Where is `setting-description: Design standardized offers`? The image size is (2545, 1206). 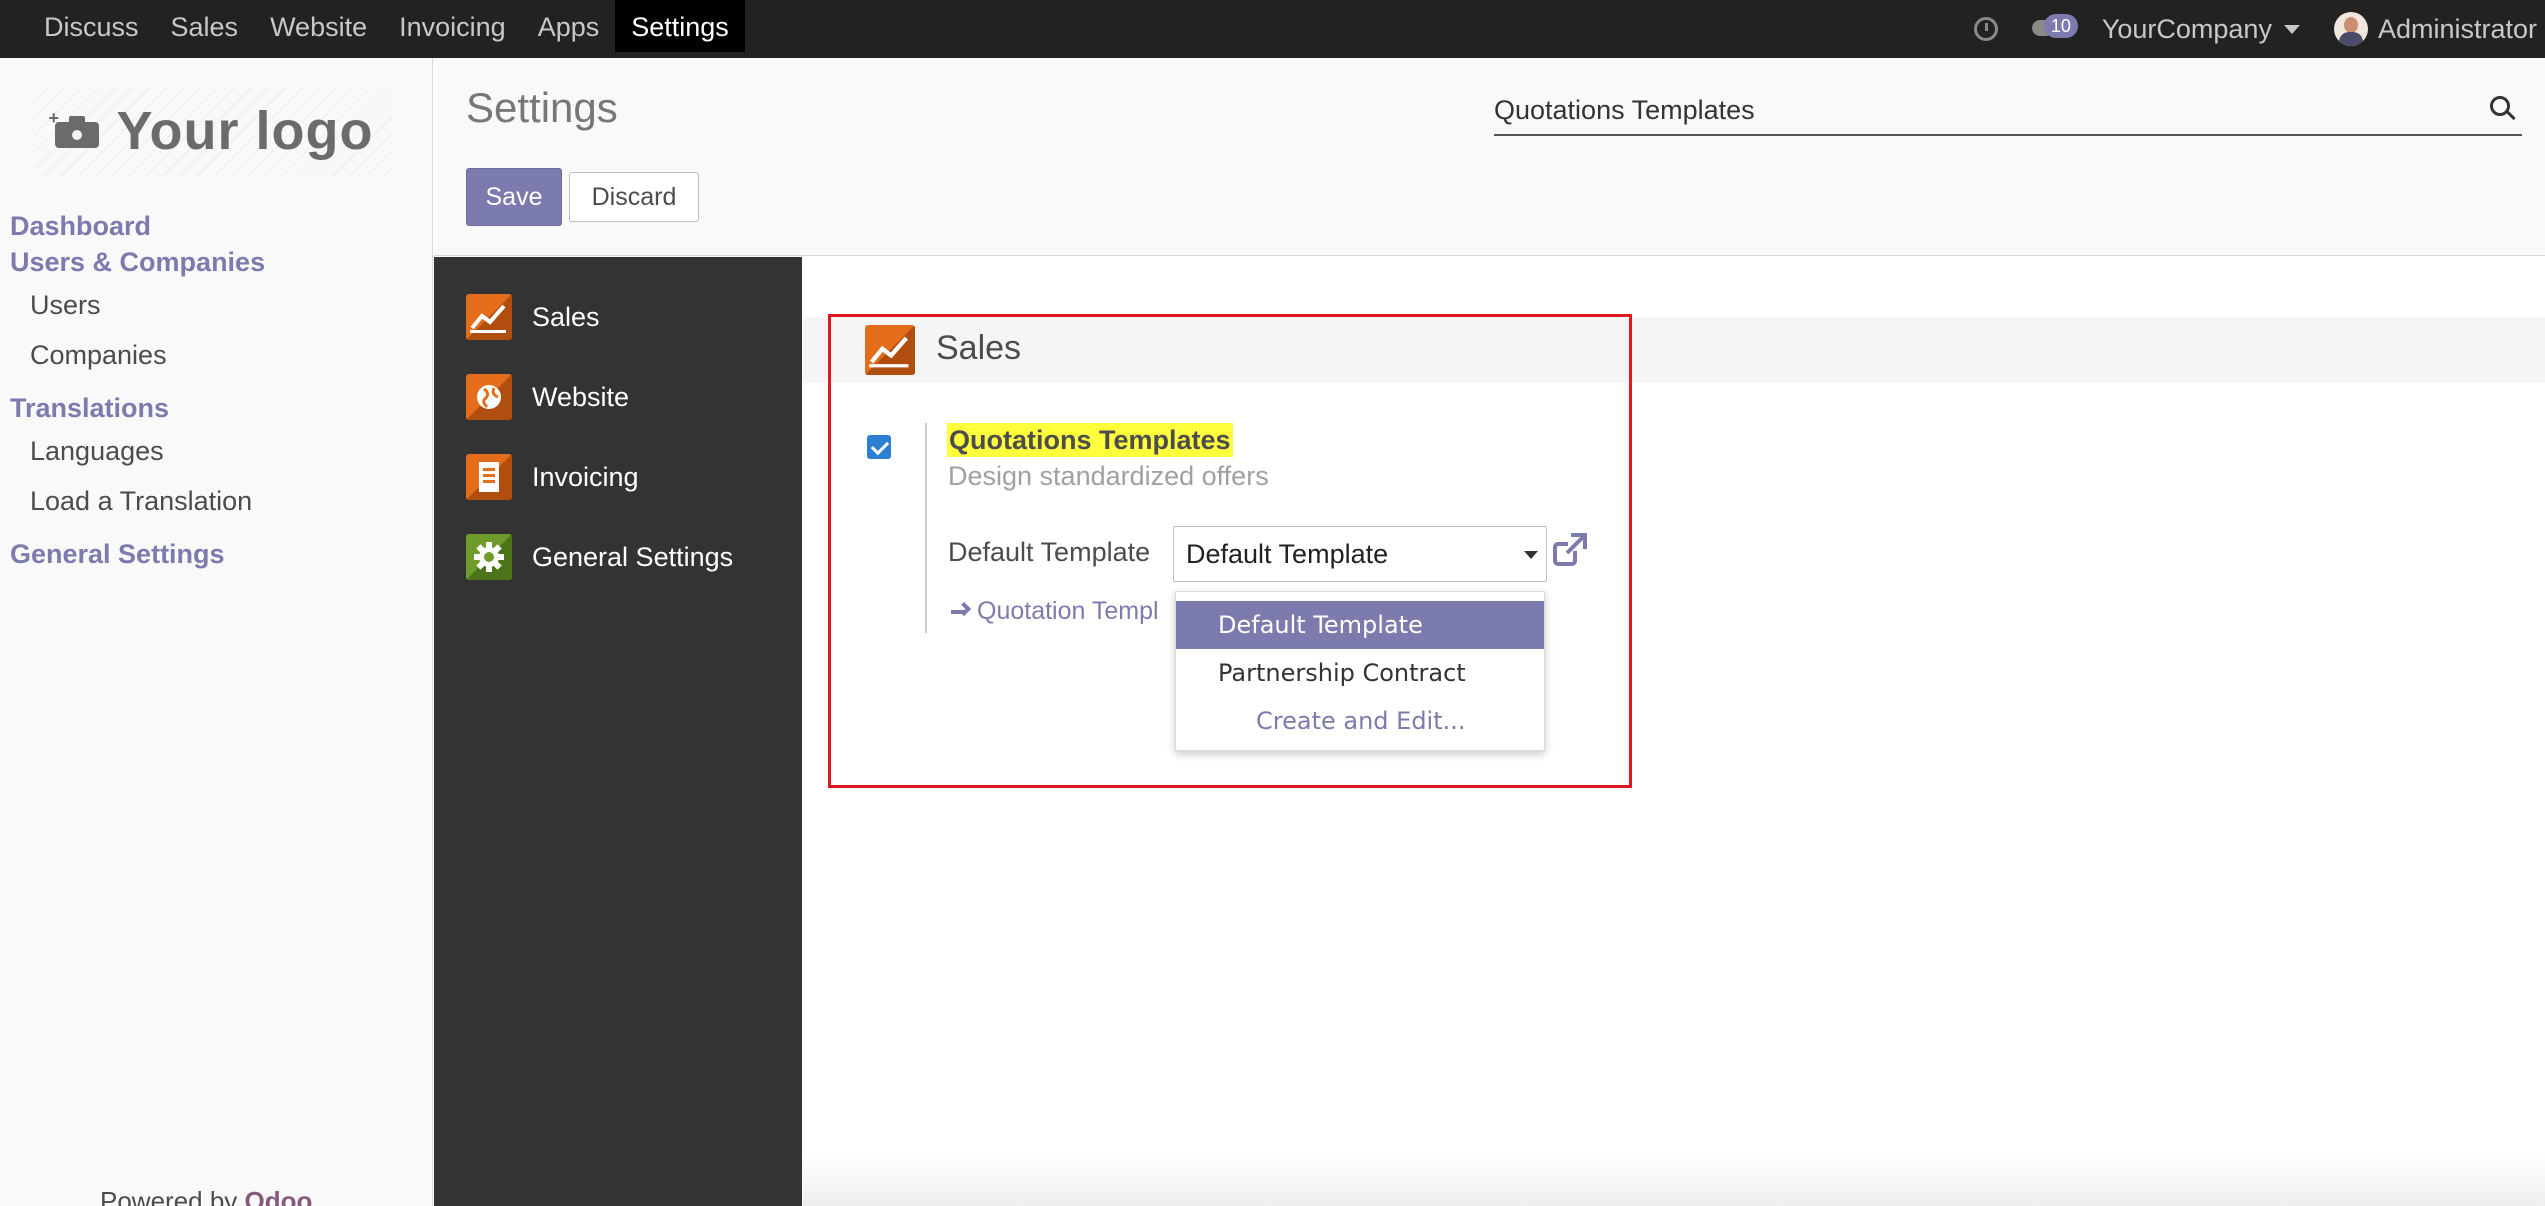
setting-description: Design standardized offers is located at coordinates (1108, 476).